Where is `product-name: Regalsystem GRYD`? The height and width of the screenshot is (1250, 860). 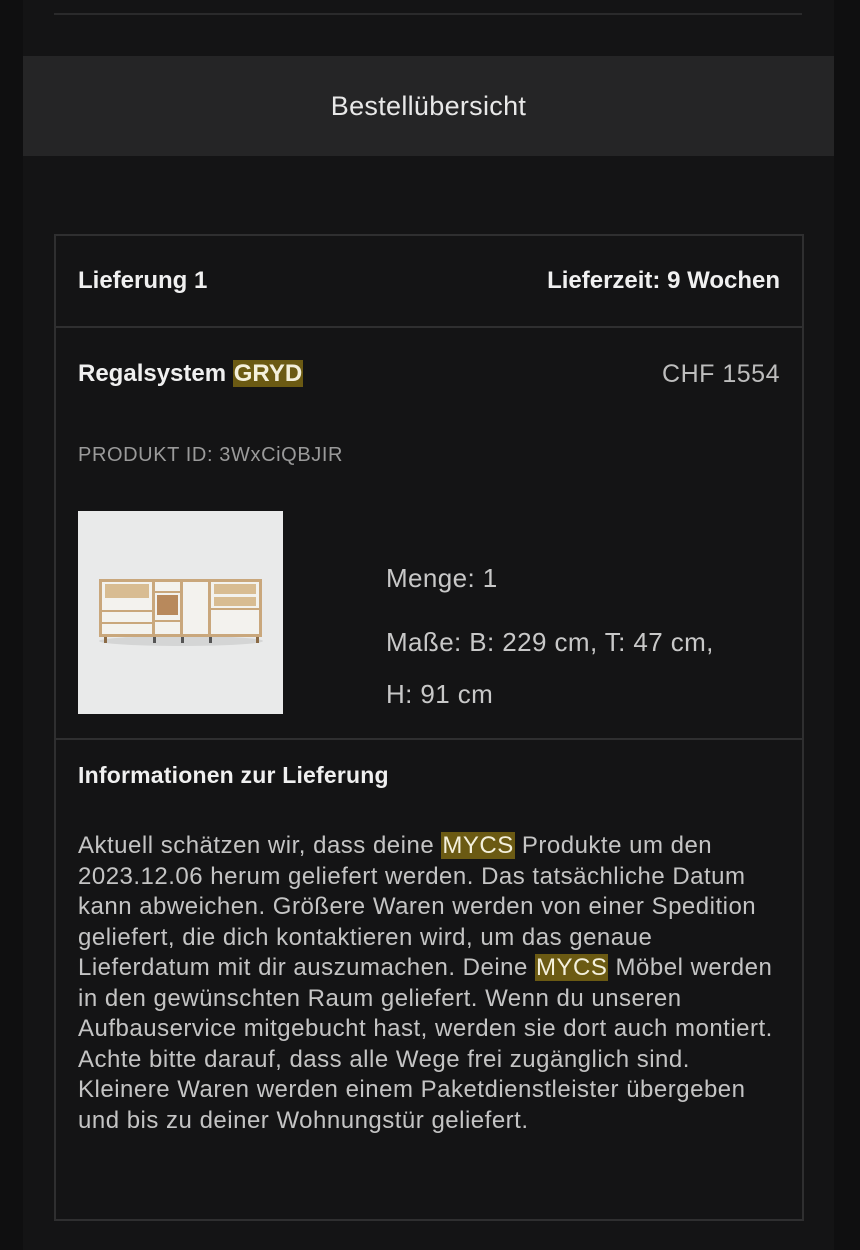 product-name: Regalsystem GRYD is located at coordinates (191, 374).